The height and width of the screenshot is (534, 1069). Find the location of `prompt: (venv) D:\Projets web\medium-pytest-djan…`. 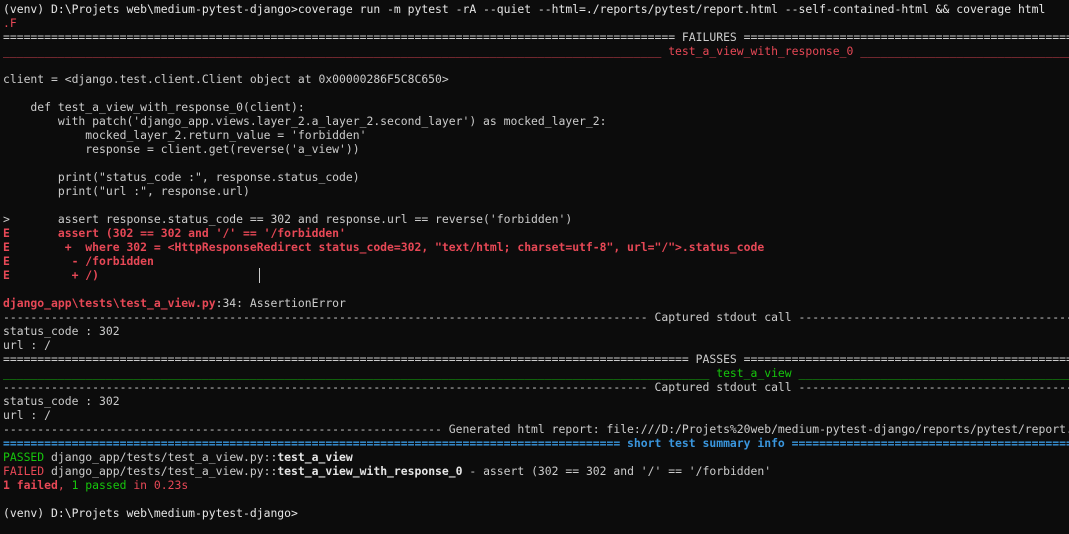

prompt: (venv) D:\Projets web\medium-pytest-djan… is located at coordinates (150, 9).